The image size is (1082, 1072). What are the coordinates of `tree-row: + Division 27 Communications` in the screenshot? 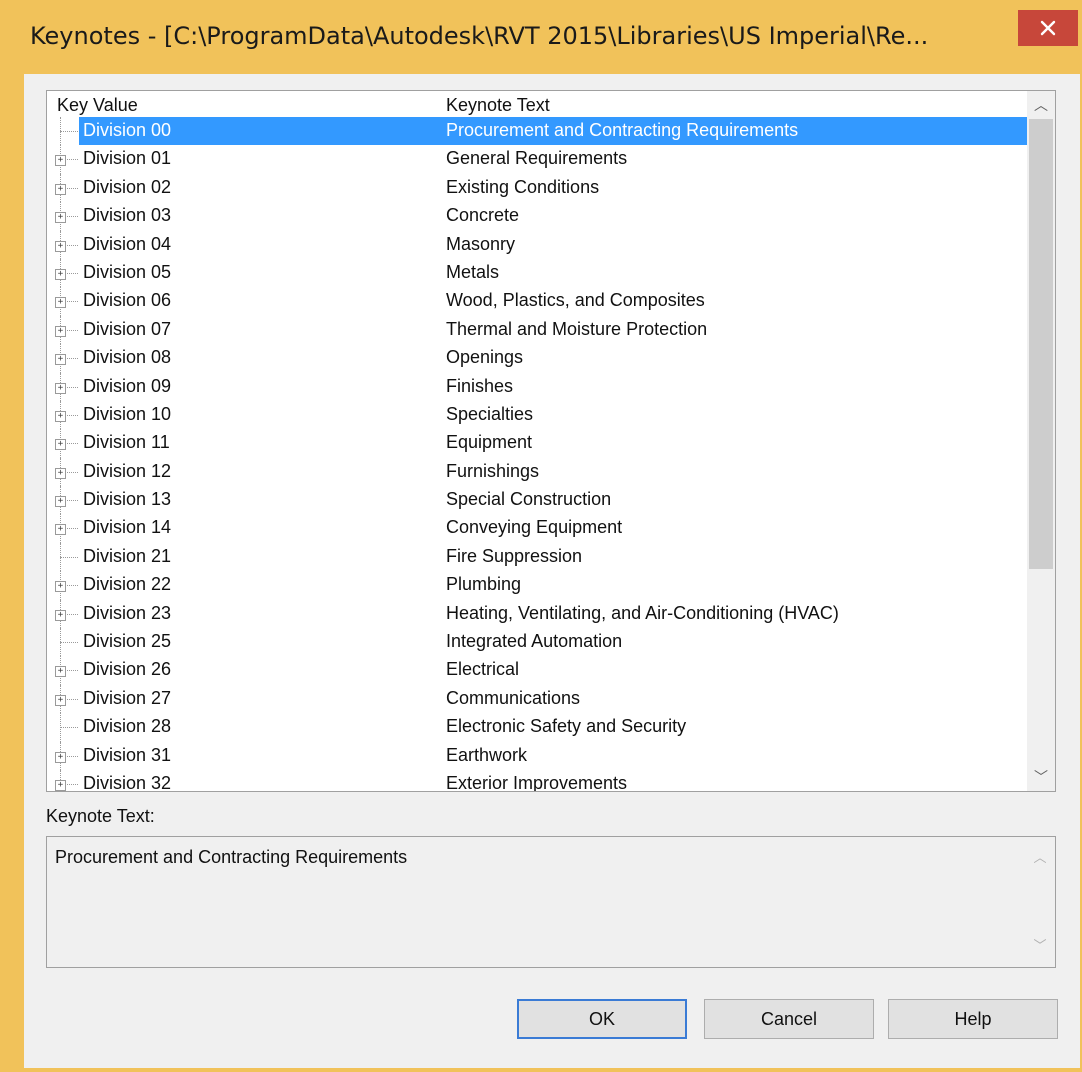 It's located at (537, 699).